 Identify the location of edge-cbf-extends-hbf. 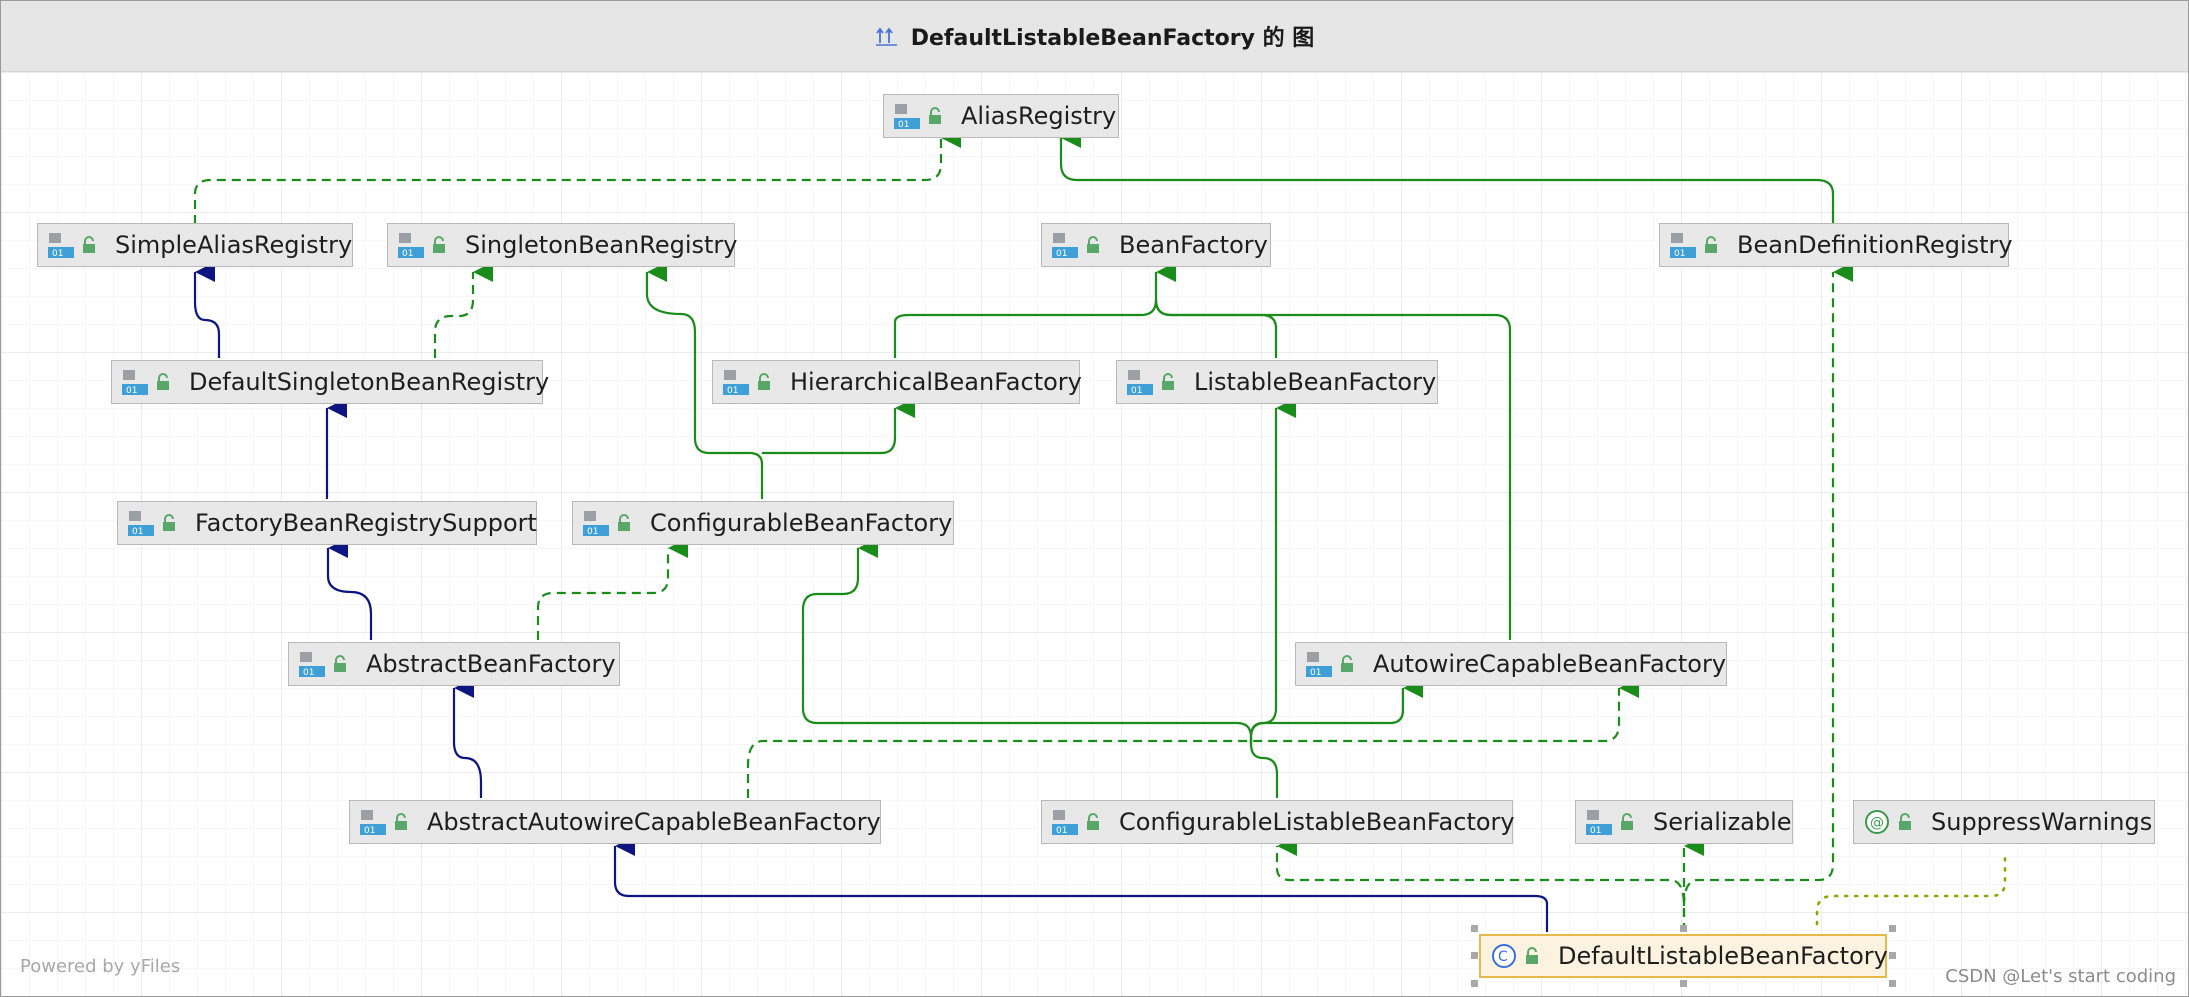
(838, 426).